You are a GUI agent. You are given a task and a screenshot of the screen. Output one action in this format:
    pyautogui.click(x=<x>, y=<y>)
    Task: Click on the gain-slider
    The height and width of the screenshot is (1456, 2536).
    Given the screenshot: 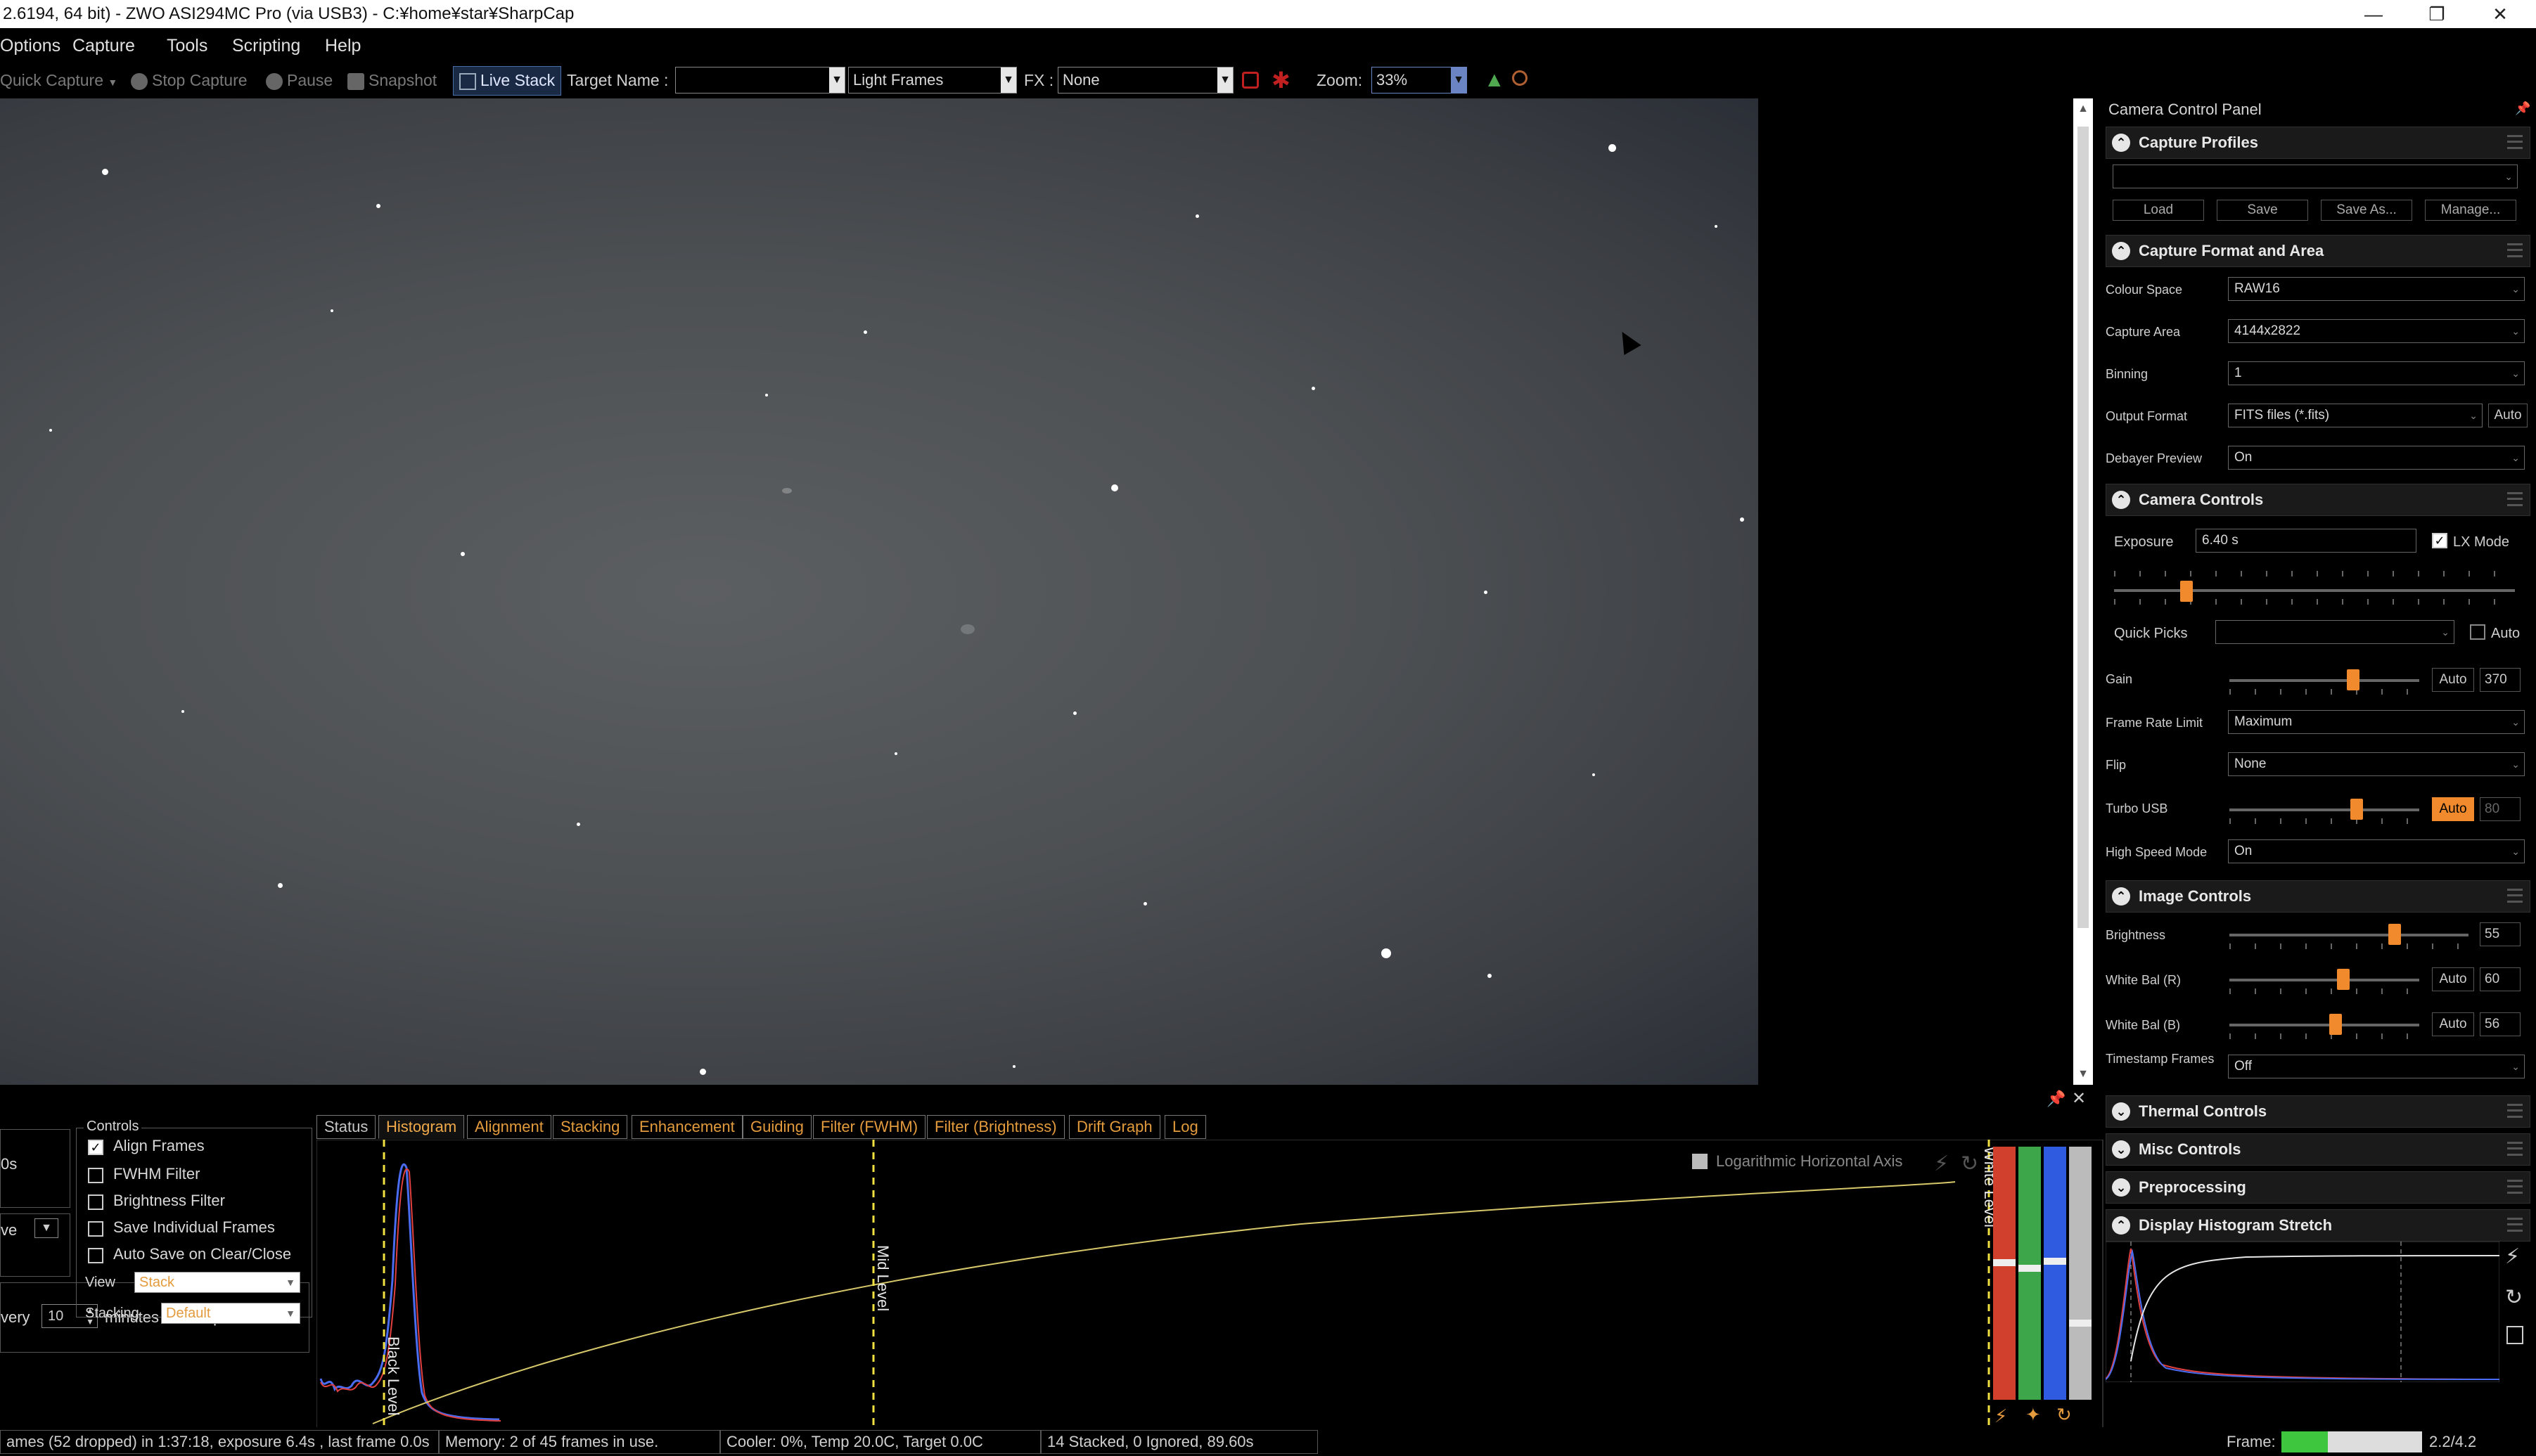 What is the action you would take?
    pyautogui.click(x=2324, y=680)
    